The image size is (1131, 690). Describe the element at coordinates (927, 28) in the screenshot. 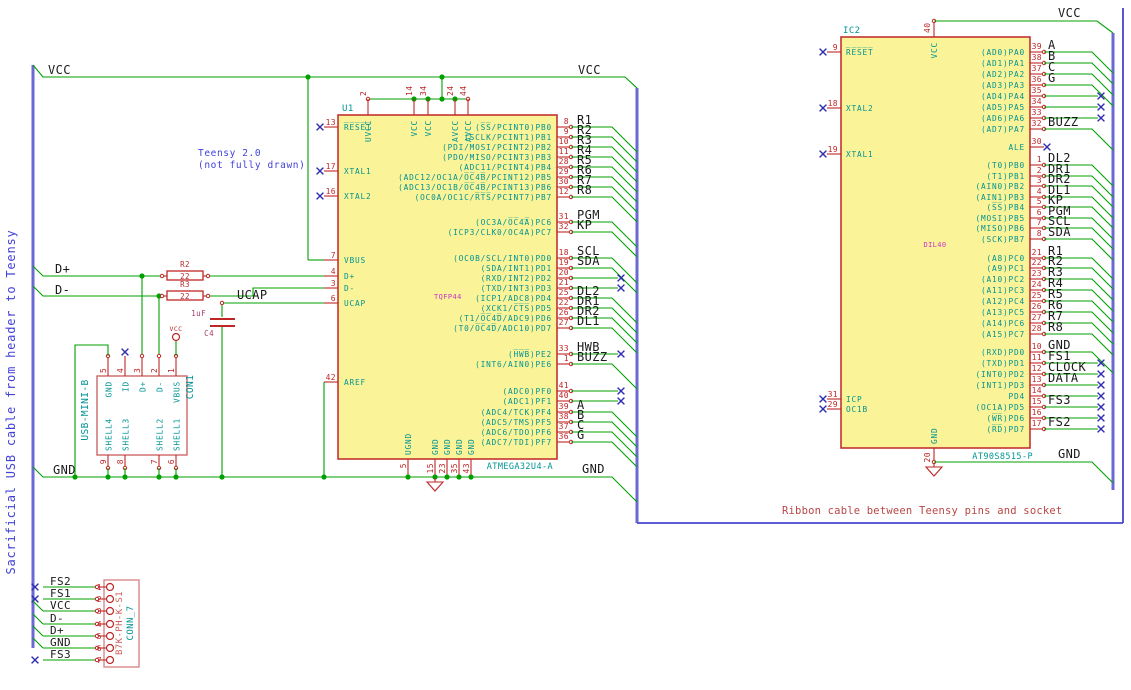

I see `pin-number: 40` at that location.